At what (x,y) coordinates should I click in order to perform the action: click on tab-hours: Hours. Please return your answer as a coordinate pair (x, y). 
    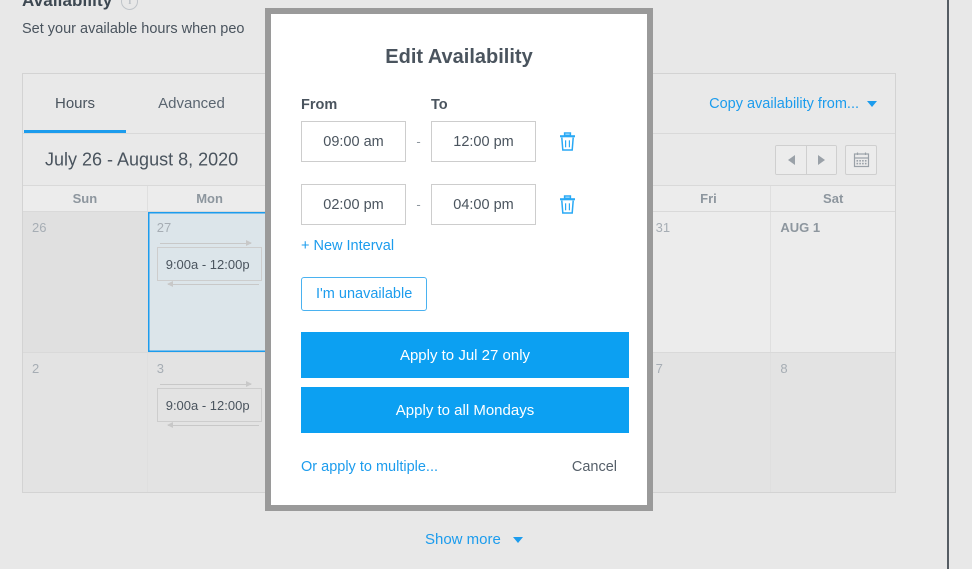
    Looking at the image, I should click on (75, 103).